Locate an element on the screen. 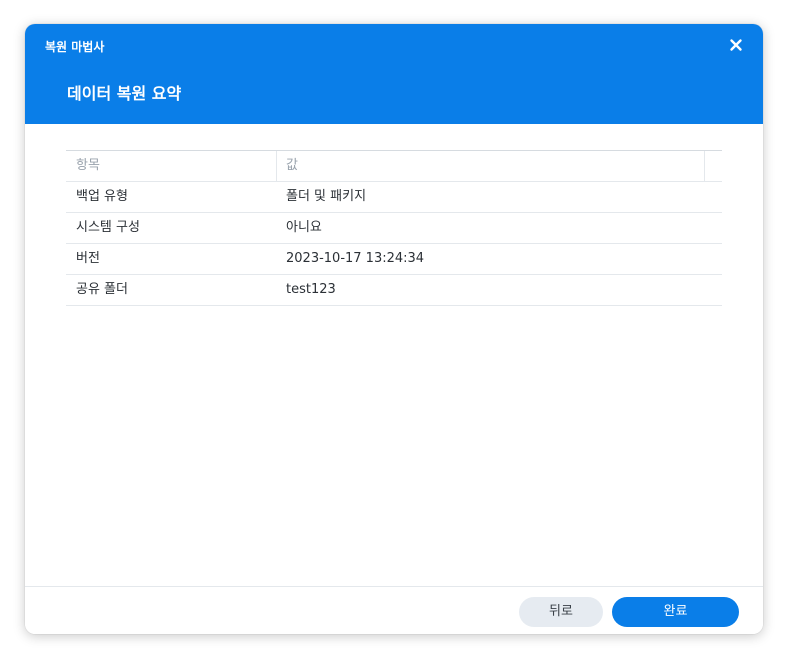  back-button: 뒤로 is located at coordinates (561, 612).